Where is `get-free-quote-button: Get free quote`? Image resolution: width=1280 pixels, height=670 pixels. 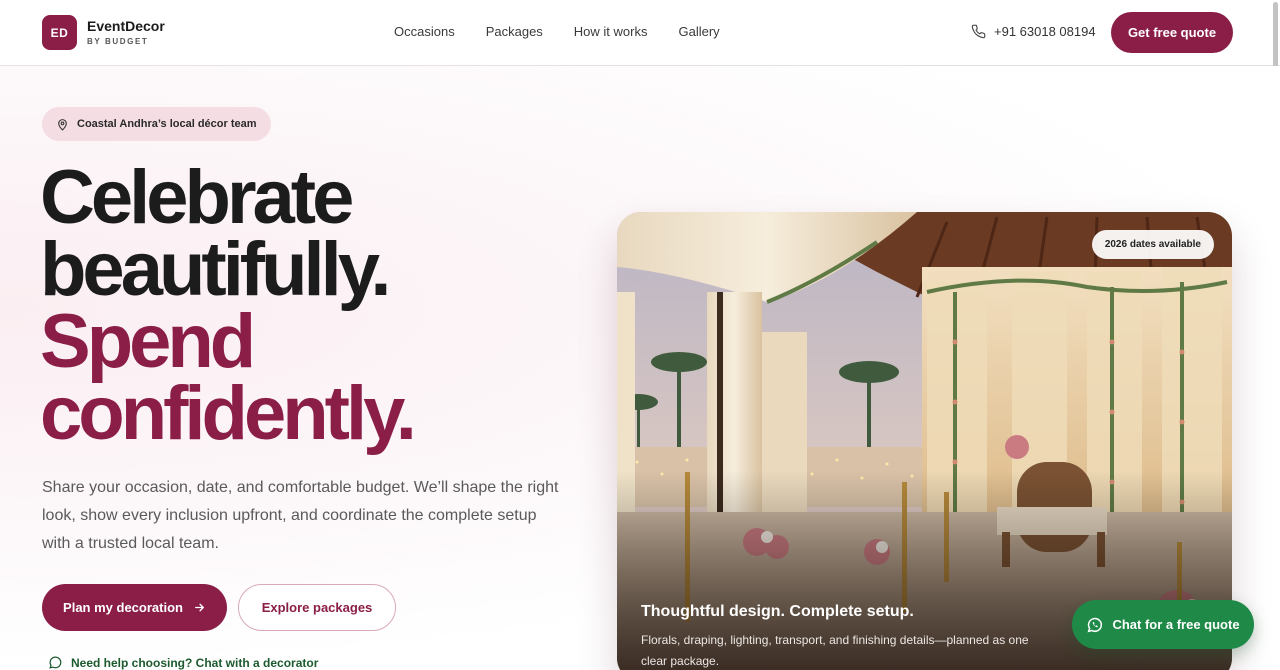
get-free-quote-button: Get free quote is located at coordinates (1172, 32).